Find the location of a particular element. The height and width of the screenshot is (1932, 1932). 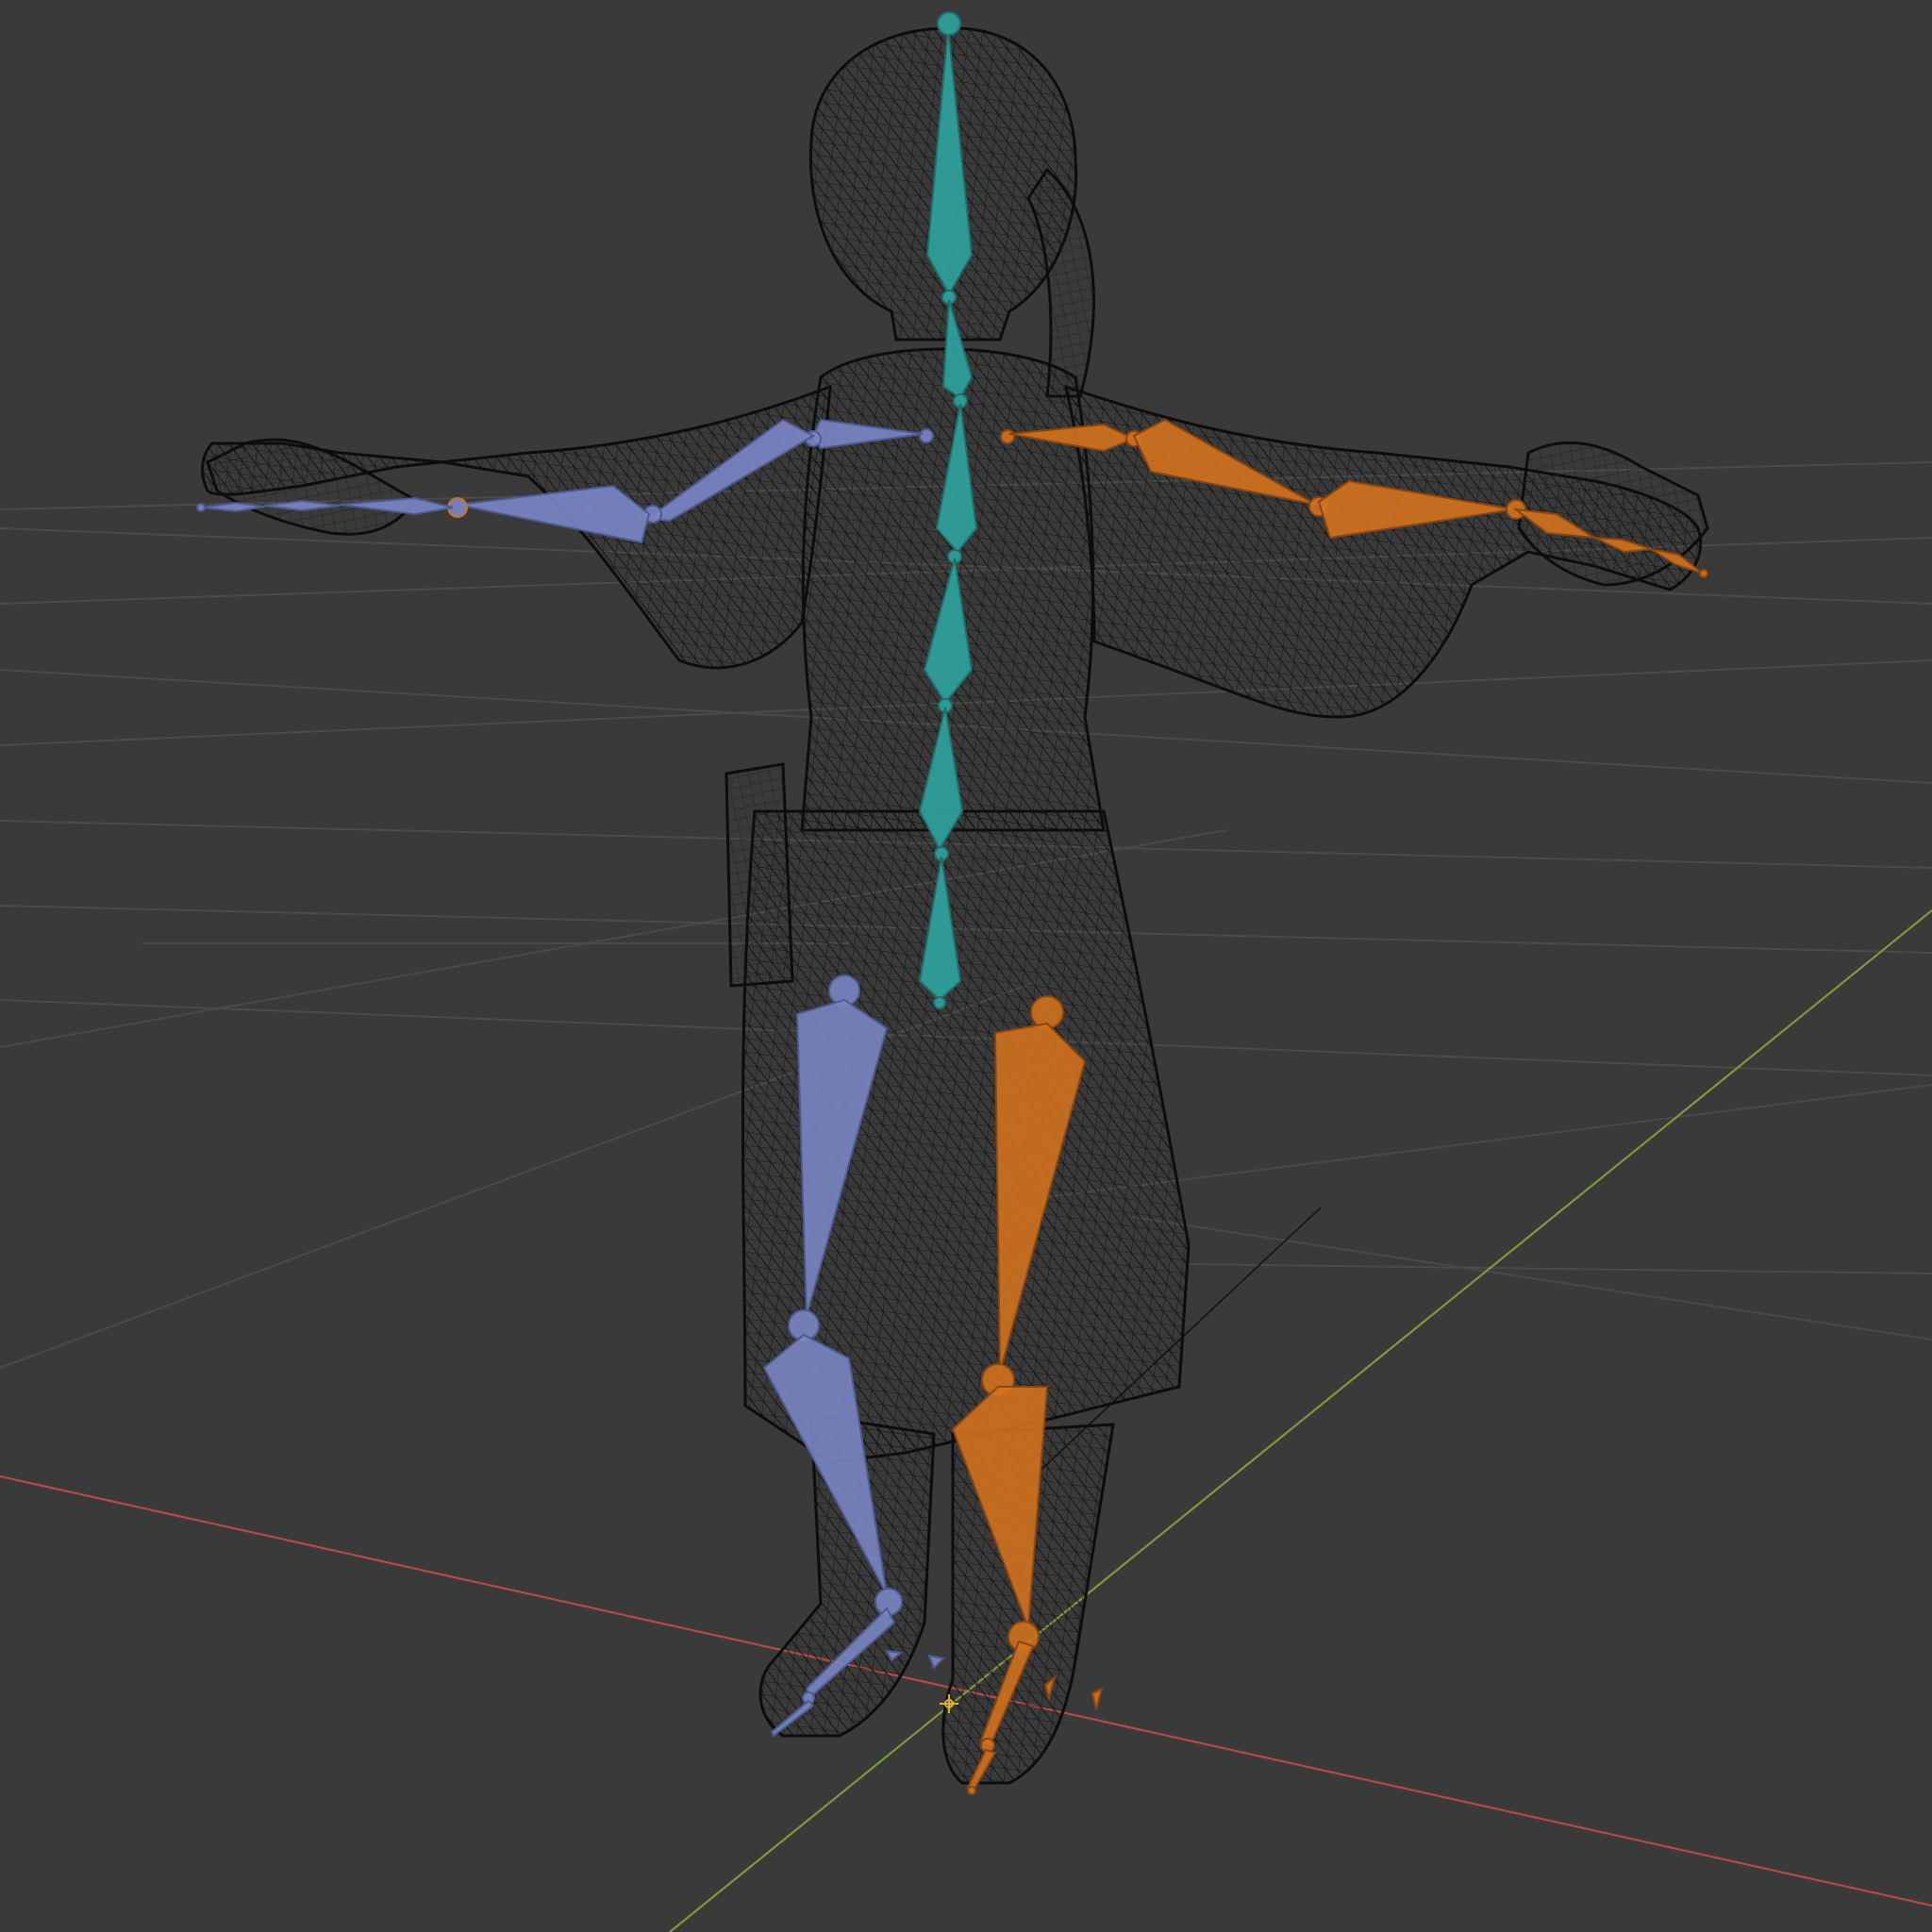

joint-left-fingertip is located at coordinates (201, 507).